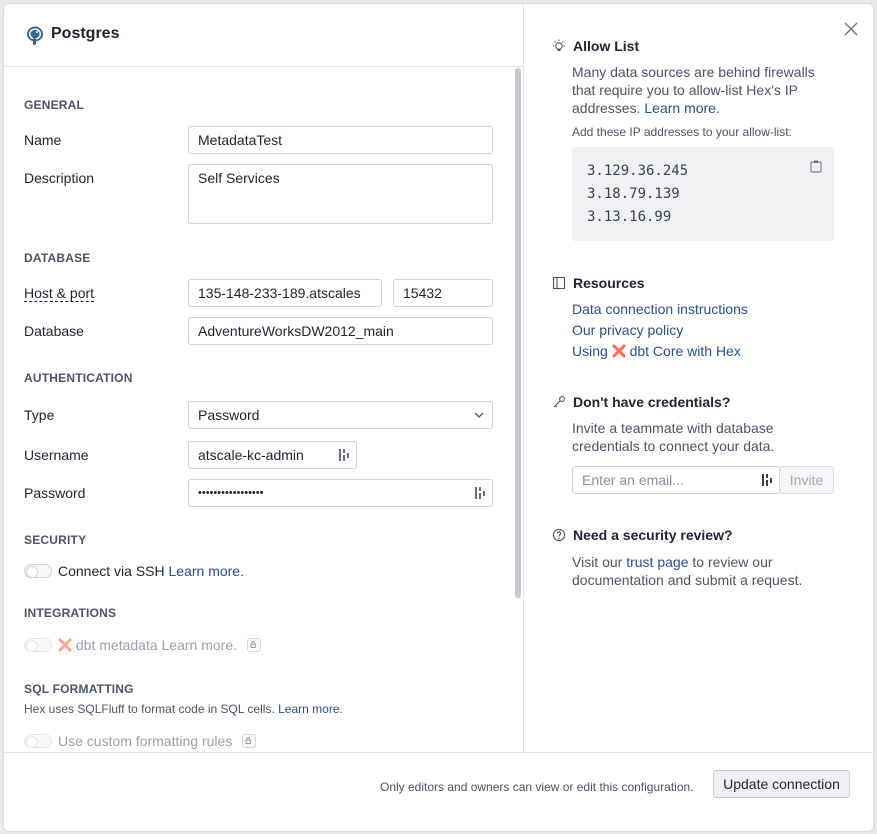  I want to click on copy-icon, so click(816, 166).